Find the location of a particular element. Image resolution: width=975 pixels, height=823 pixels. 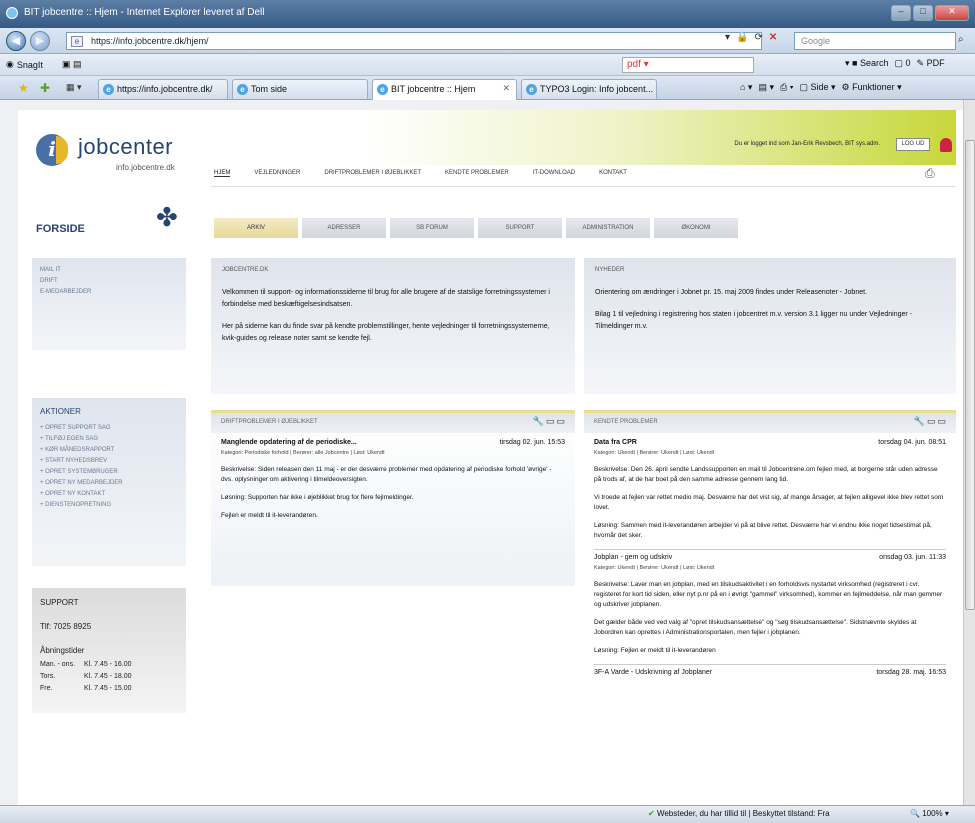

action-link: + OPRET SYSTEMBRUGER is located at coordinates (109, 472).